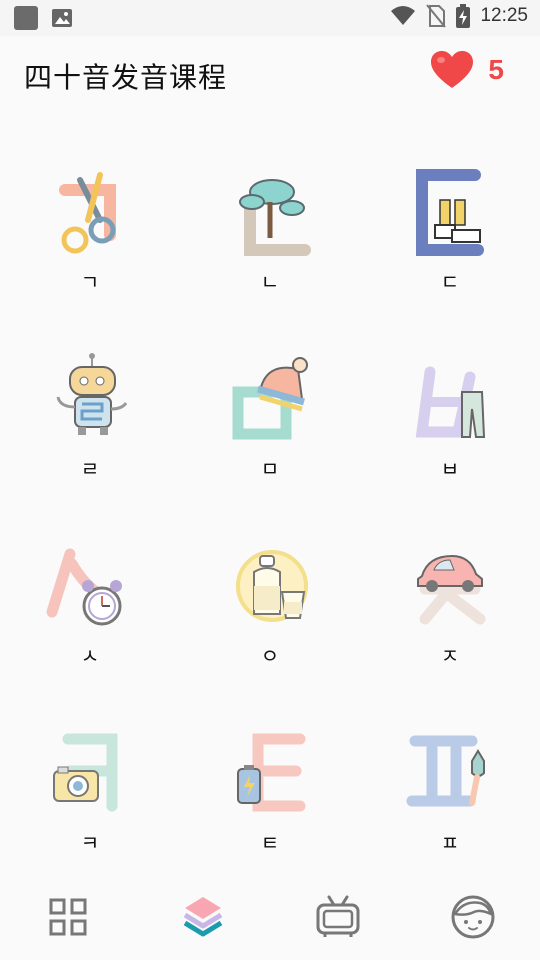  I want to click on letter-card: ㅈ, so click(450, 597).